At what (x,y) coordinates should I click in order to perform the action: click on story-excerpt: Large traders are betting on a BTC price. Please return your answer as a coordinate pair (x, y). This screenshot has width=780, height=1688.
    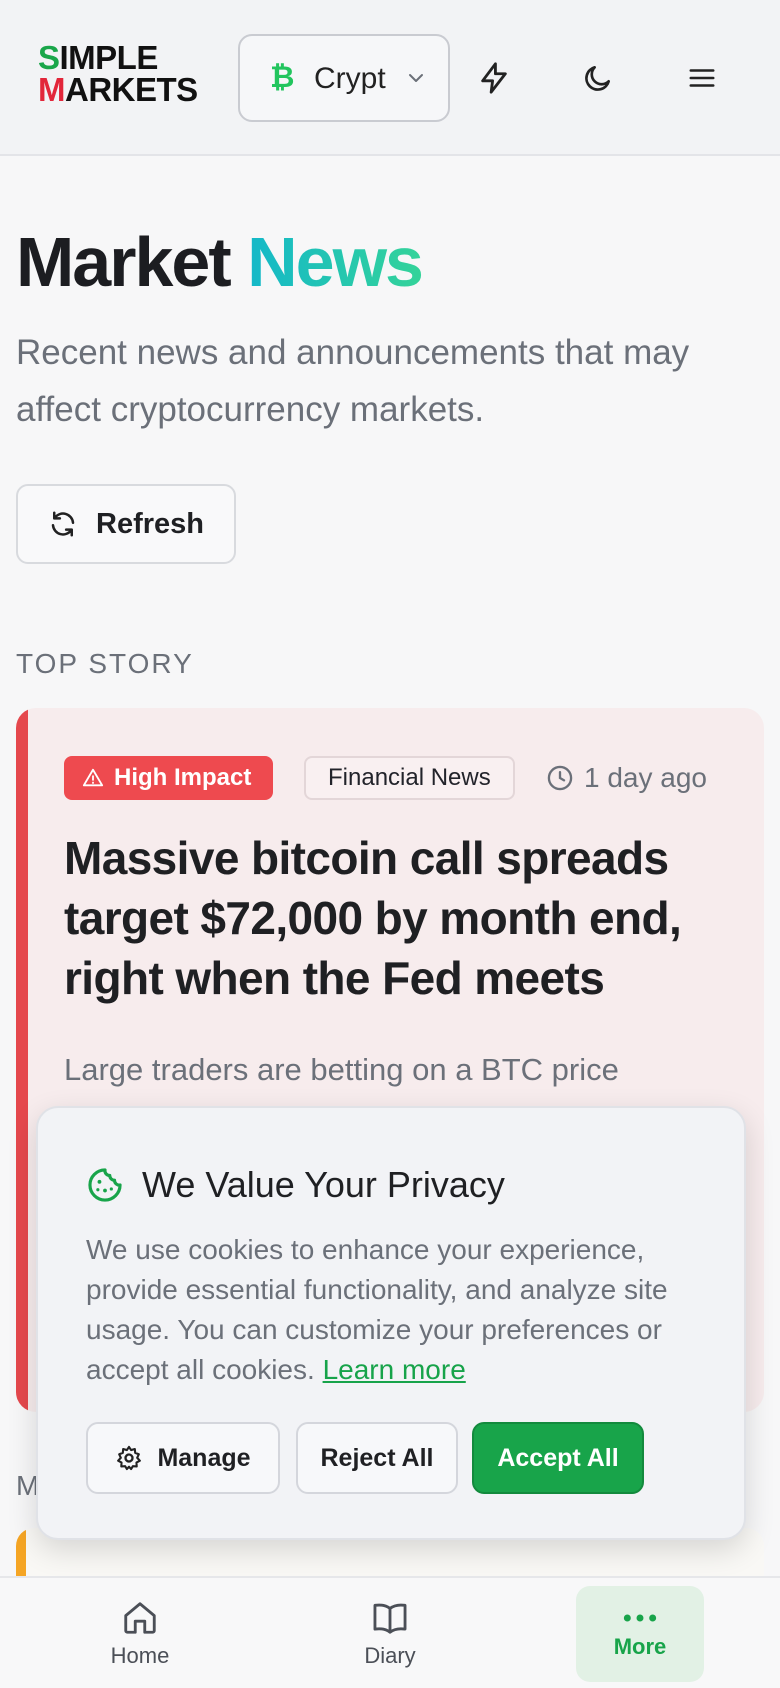
    Looking at the image, I should click on (341, 1069).